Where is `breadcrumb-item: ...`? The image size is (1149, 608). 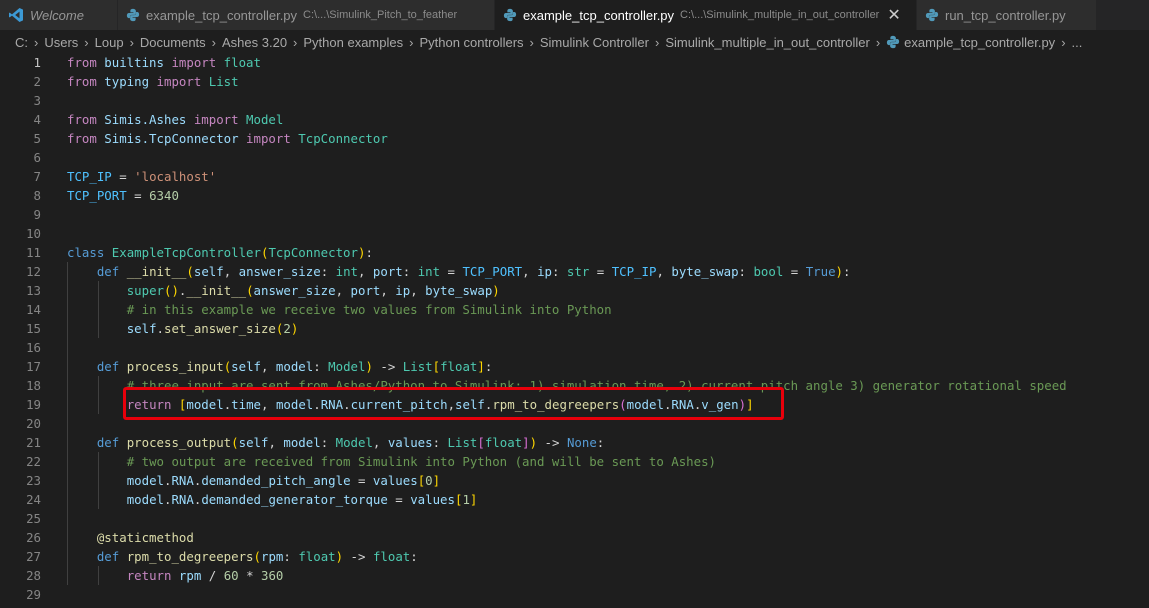 breadcrumb-item: ... is located at coordinates (1077, 42).